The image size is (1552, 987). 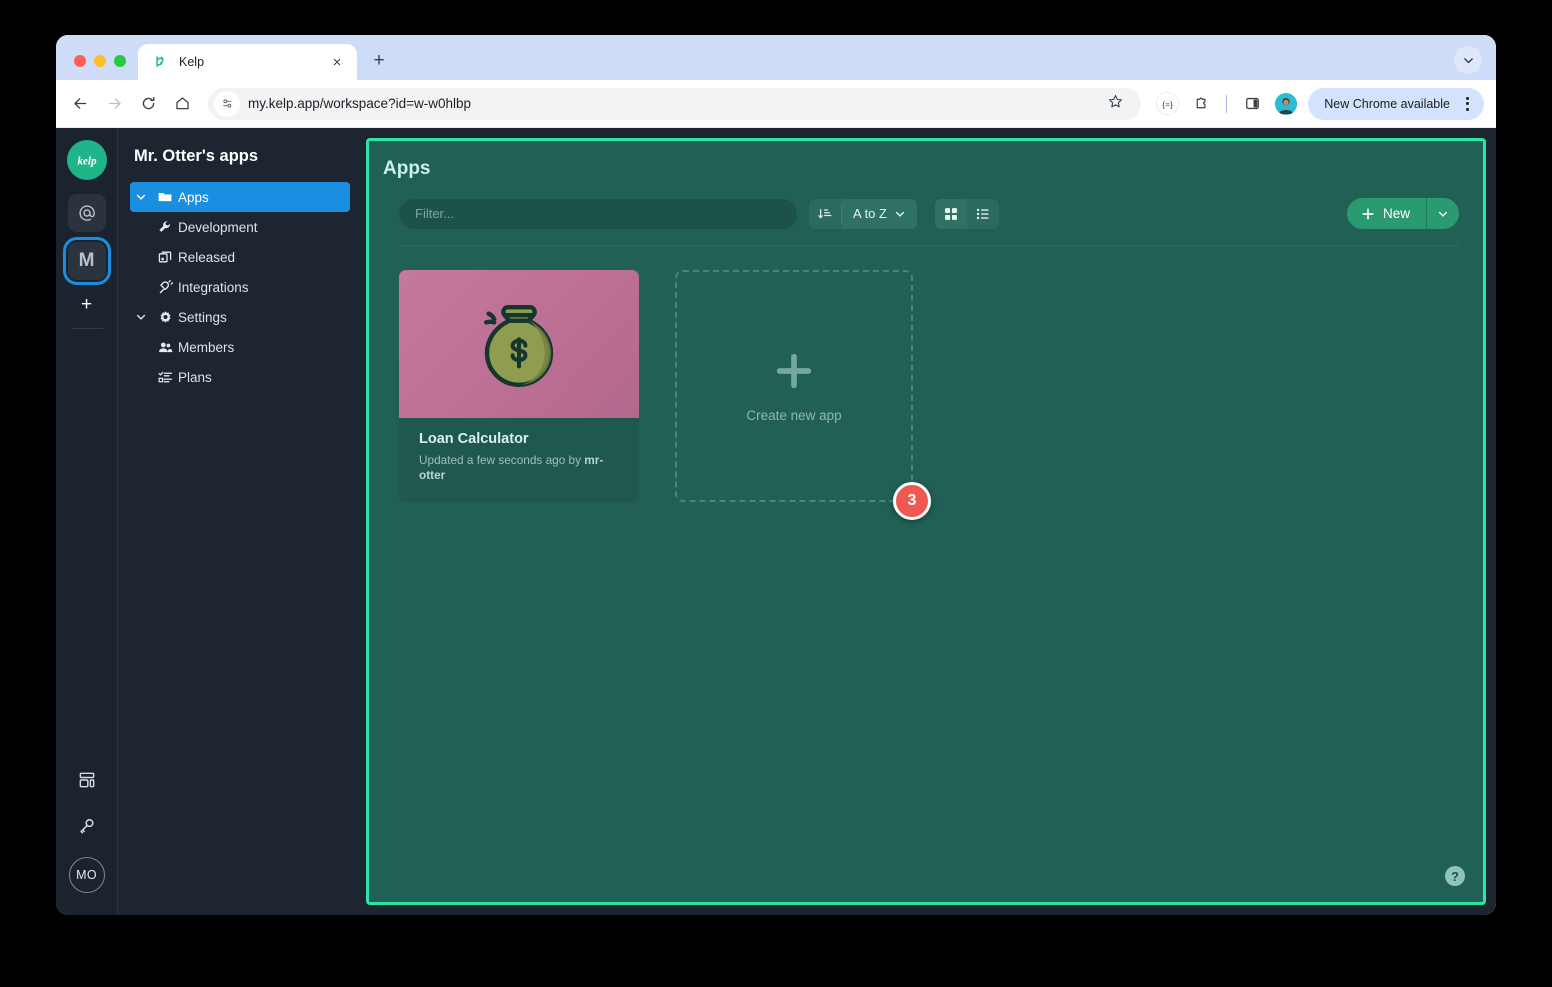 What do you see at coordinates (165, 287) in the screenshot?
I see `plug-icon` at bounding box center [165, 287].